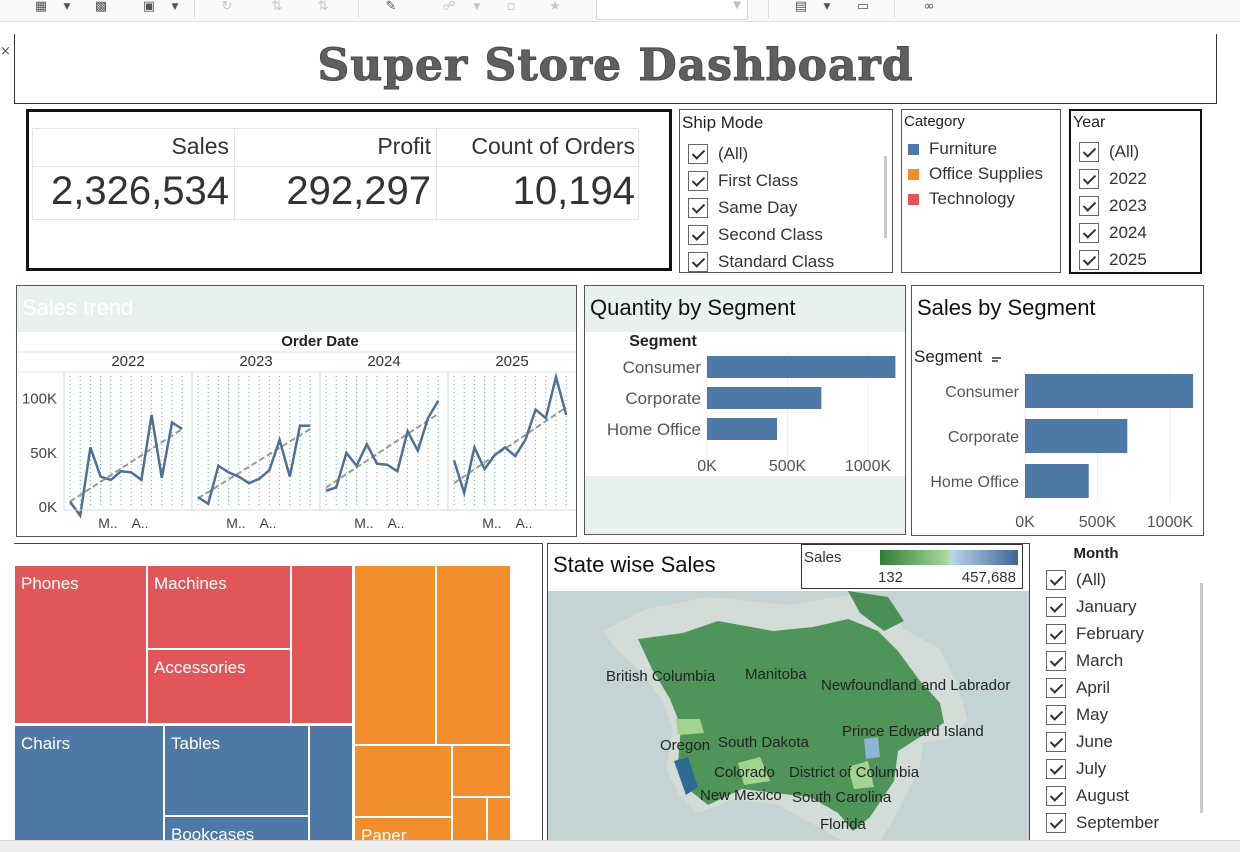  Describe the element at coordinates (140, 191) in the screenshot. I see `kpi-value: 2,326,534` at that location.